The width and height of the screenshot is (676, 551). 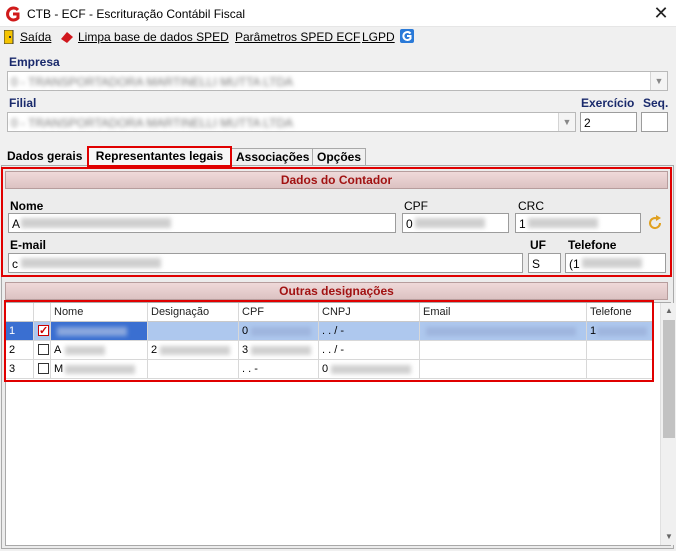 I want to click on col-cpf-header: CPF, so click(x=279, y=312).